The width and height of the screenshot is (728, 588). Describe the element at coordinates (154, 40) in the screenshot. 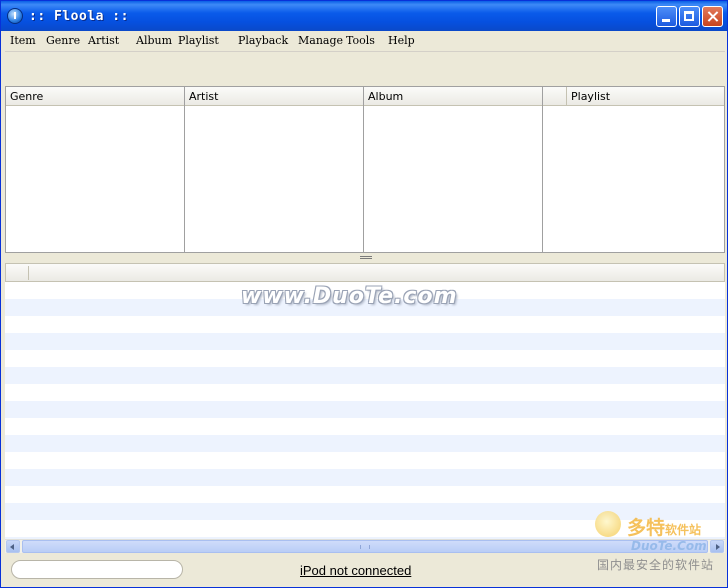

I see `menu-album: Album` at that location.